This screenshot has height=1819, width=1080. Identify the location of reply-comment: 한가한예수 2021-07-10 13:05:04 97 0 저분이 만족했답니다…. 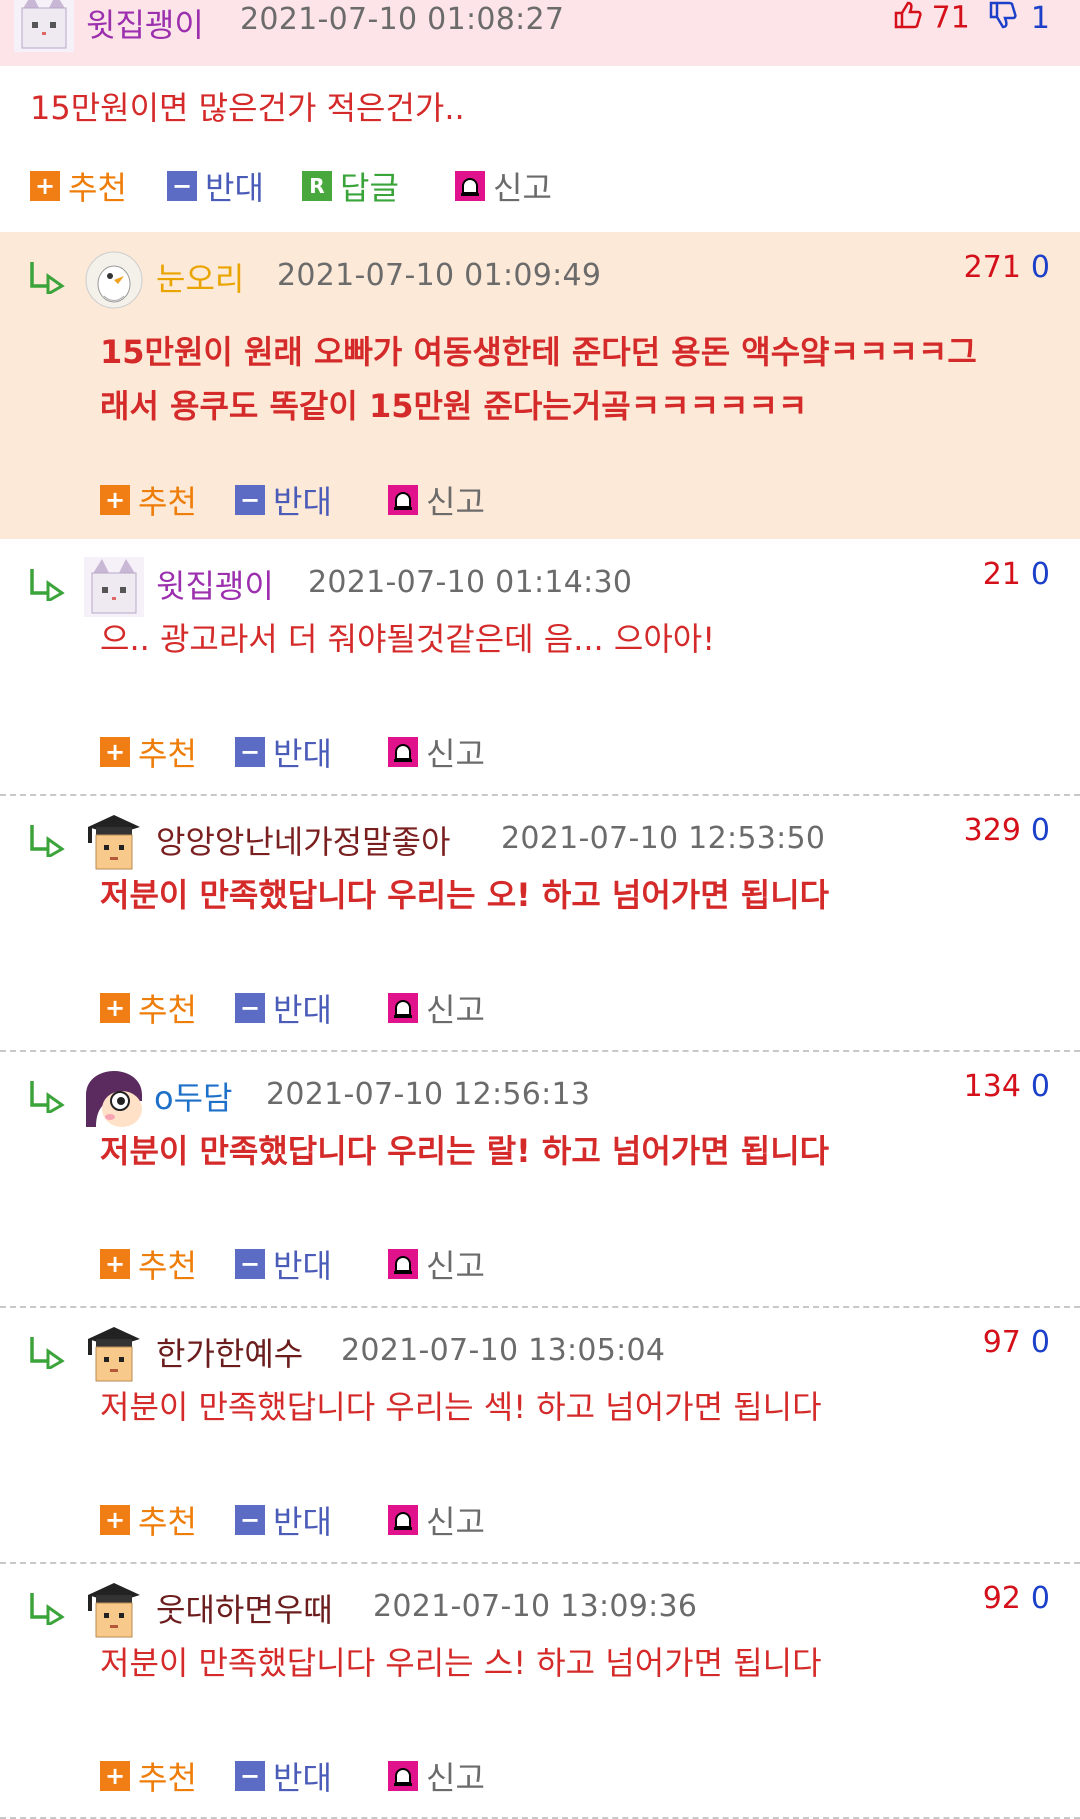
(540, 1435).